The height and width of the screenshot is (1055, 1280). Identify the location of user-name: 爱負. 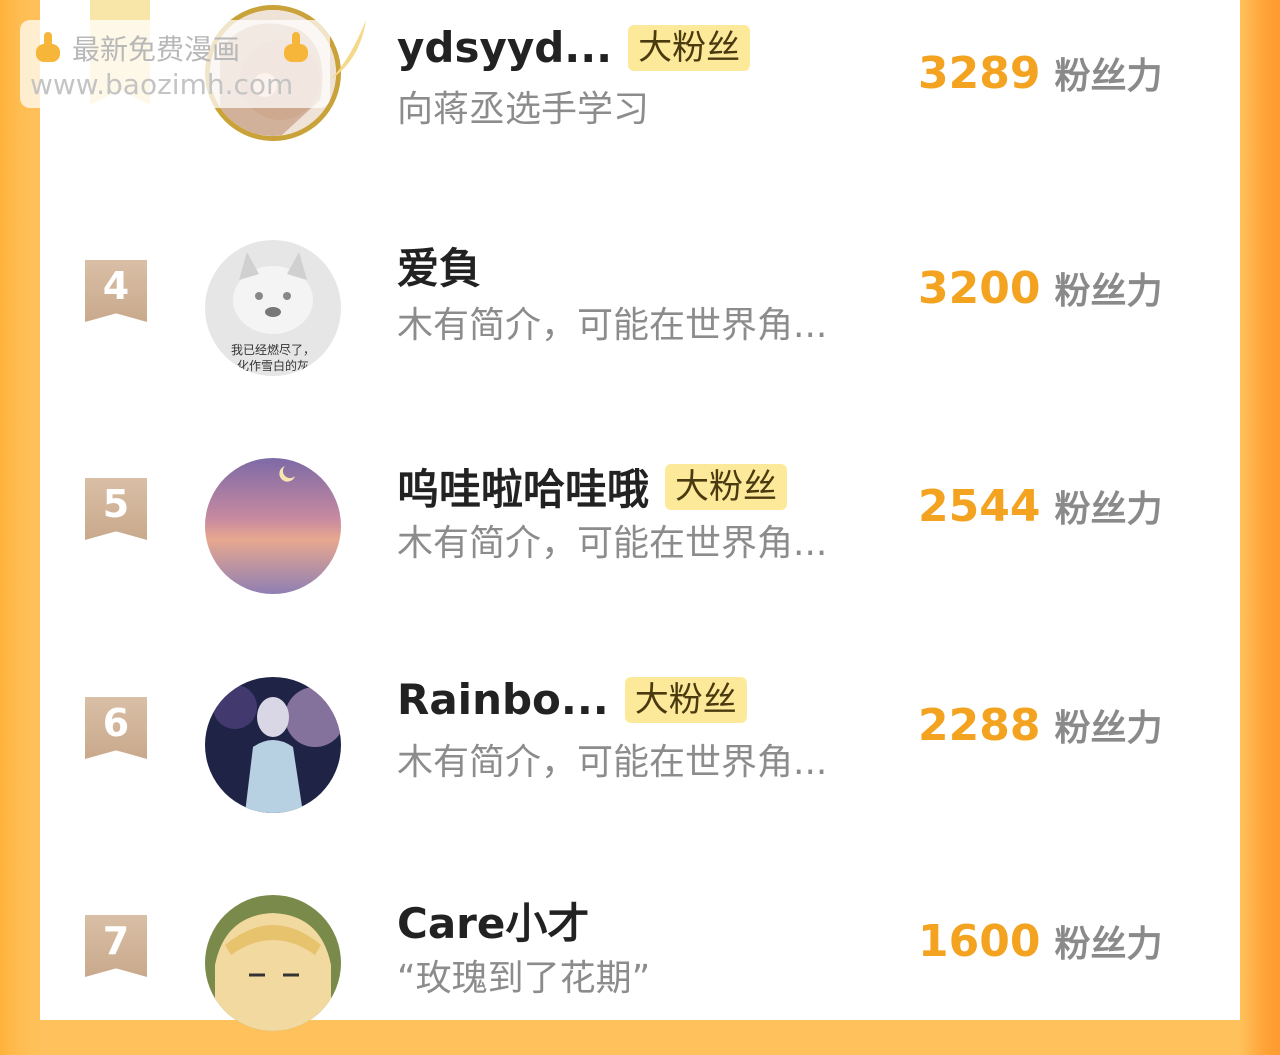
(439, 265).